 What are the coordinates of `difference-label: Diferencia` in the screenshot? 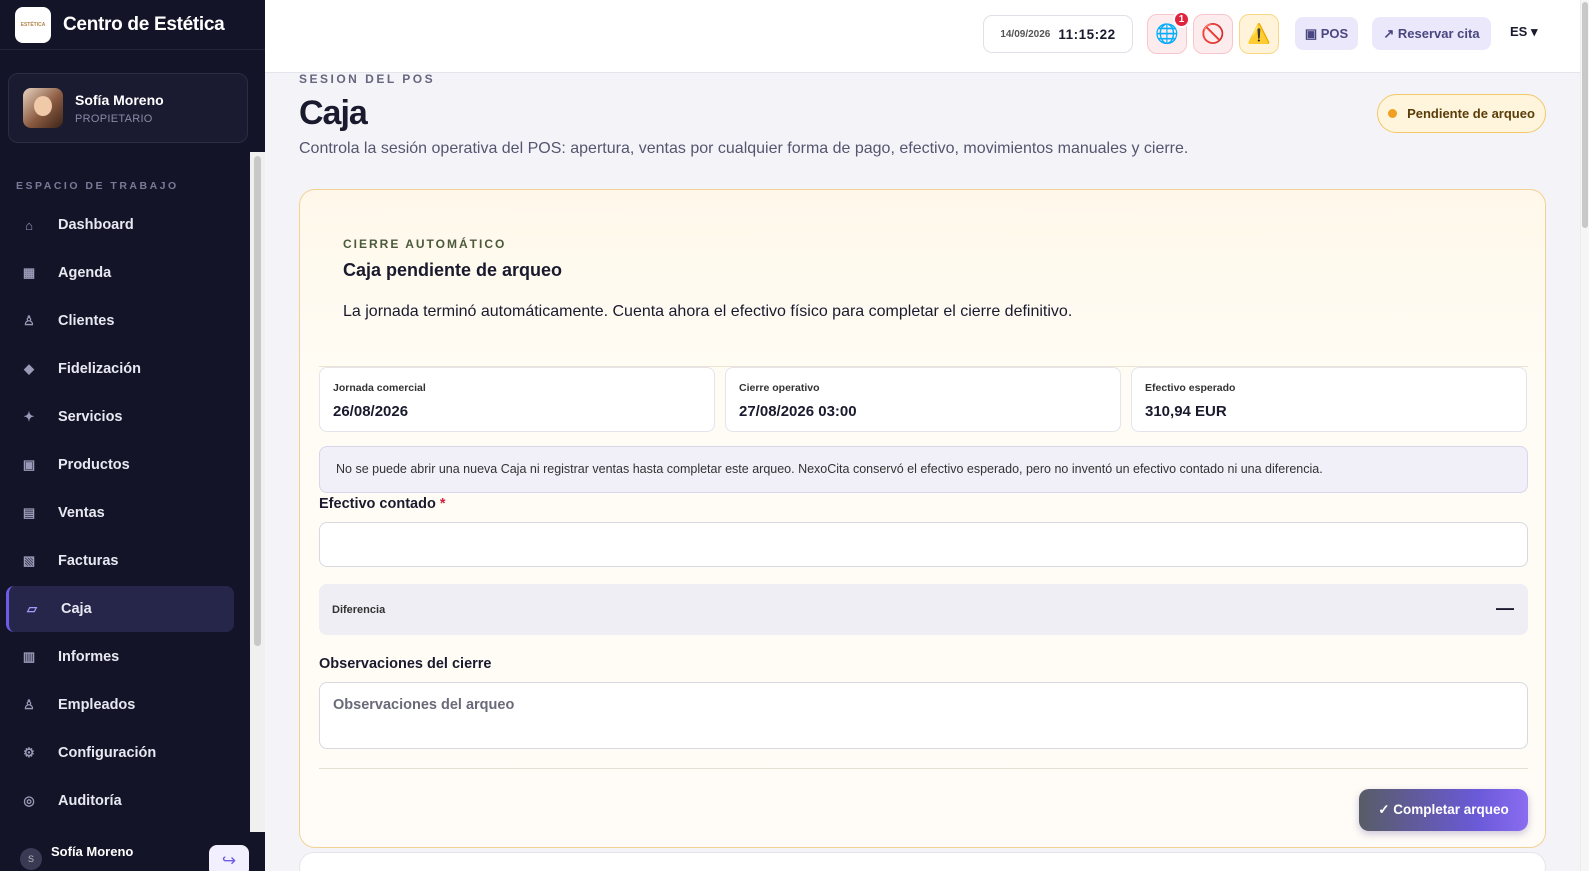 It's located at (359, 610).